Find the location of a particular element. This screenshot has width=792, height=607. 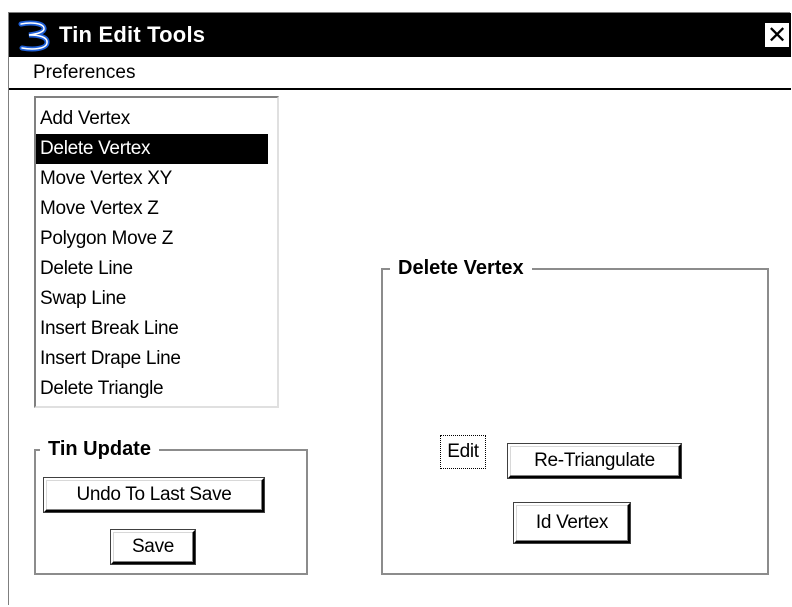

list-item-delete-triangle: Delete Triangle is located at coordinates (152, 389).